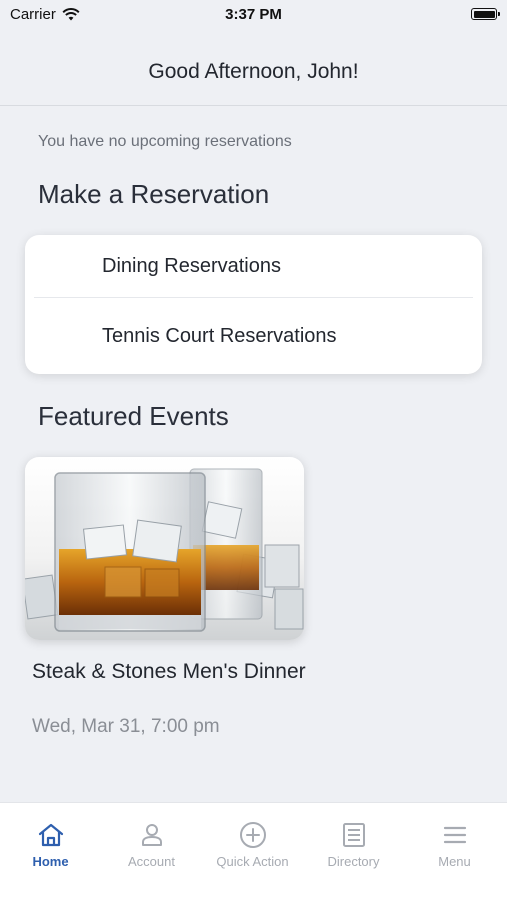 The image size is (507, 900). I want to click on event-title: Steak & Stones Men's Dinner, so click(172, 671).